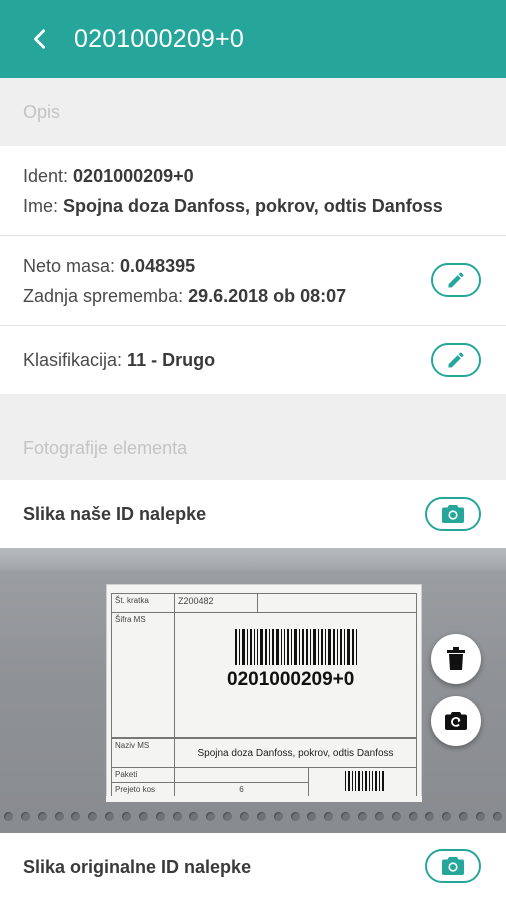  I want to click on ime-label: Ime:, so click(43, 206).